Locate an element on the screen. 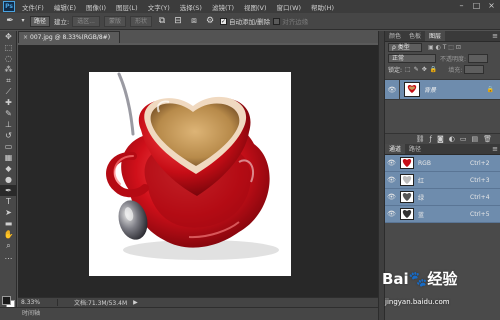 The height and width of the screenshot is (320, 500). tab-layers: 图层 is located at coordinates (435, 36).